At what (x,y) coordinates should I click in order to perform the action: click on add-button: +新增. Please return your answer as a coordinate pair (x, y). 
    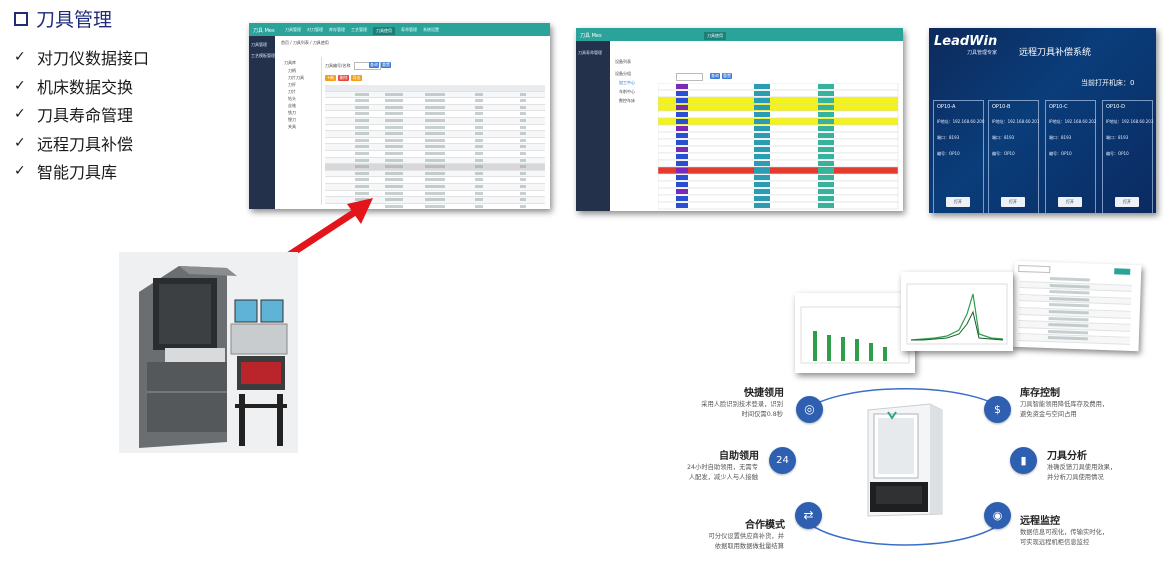
    Looking at the image, I should click on (330, 80).